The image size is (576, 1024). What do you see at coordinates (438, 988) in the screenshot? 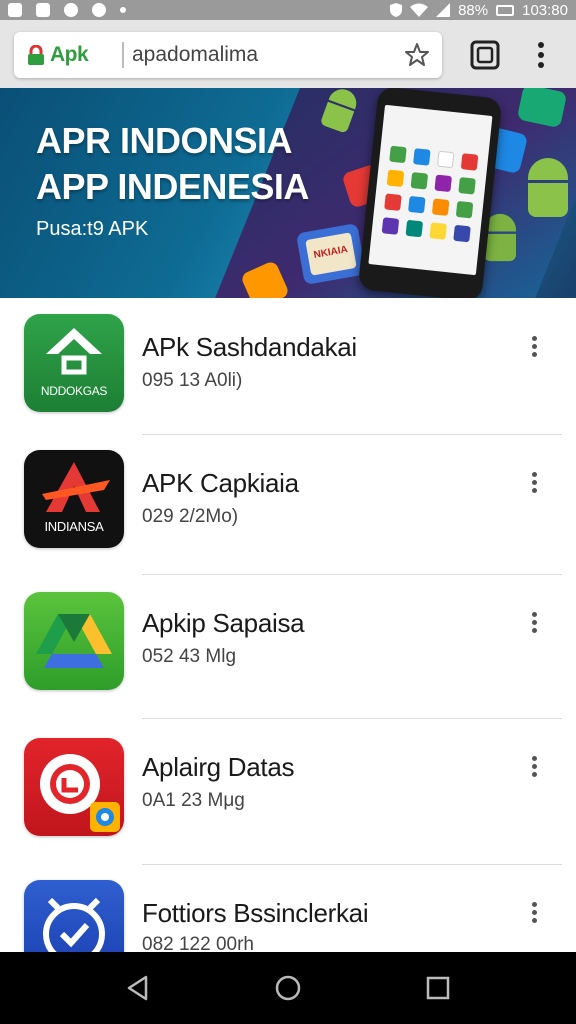
I see `recent-apps-icon` at bounding box center [438, 988].